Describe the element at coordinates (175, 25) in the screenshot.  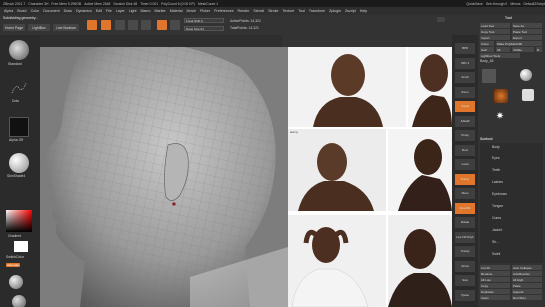
I see `zsub-button` at that location.